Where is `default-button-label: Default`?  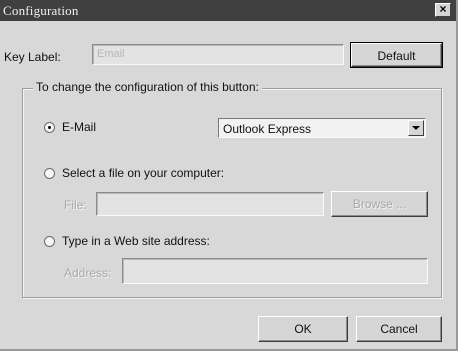 default-button-label: Default is located at coordinates (396, 56).